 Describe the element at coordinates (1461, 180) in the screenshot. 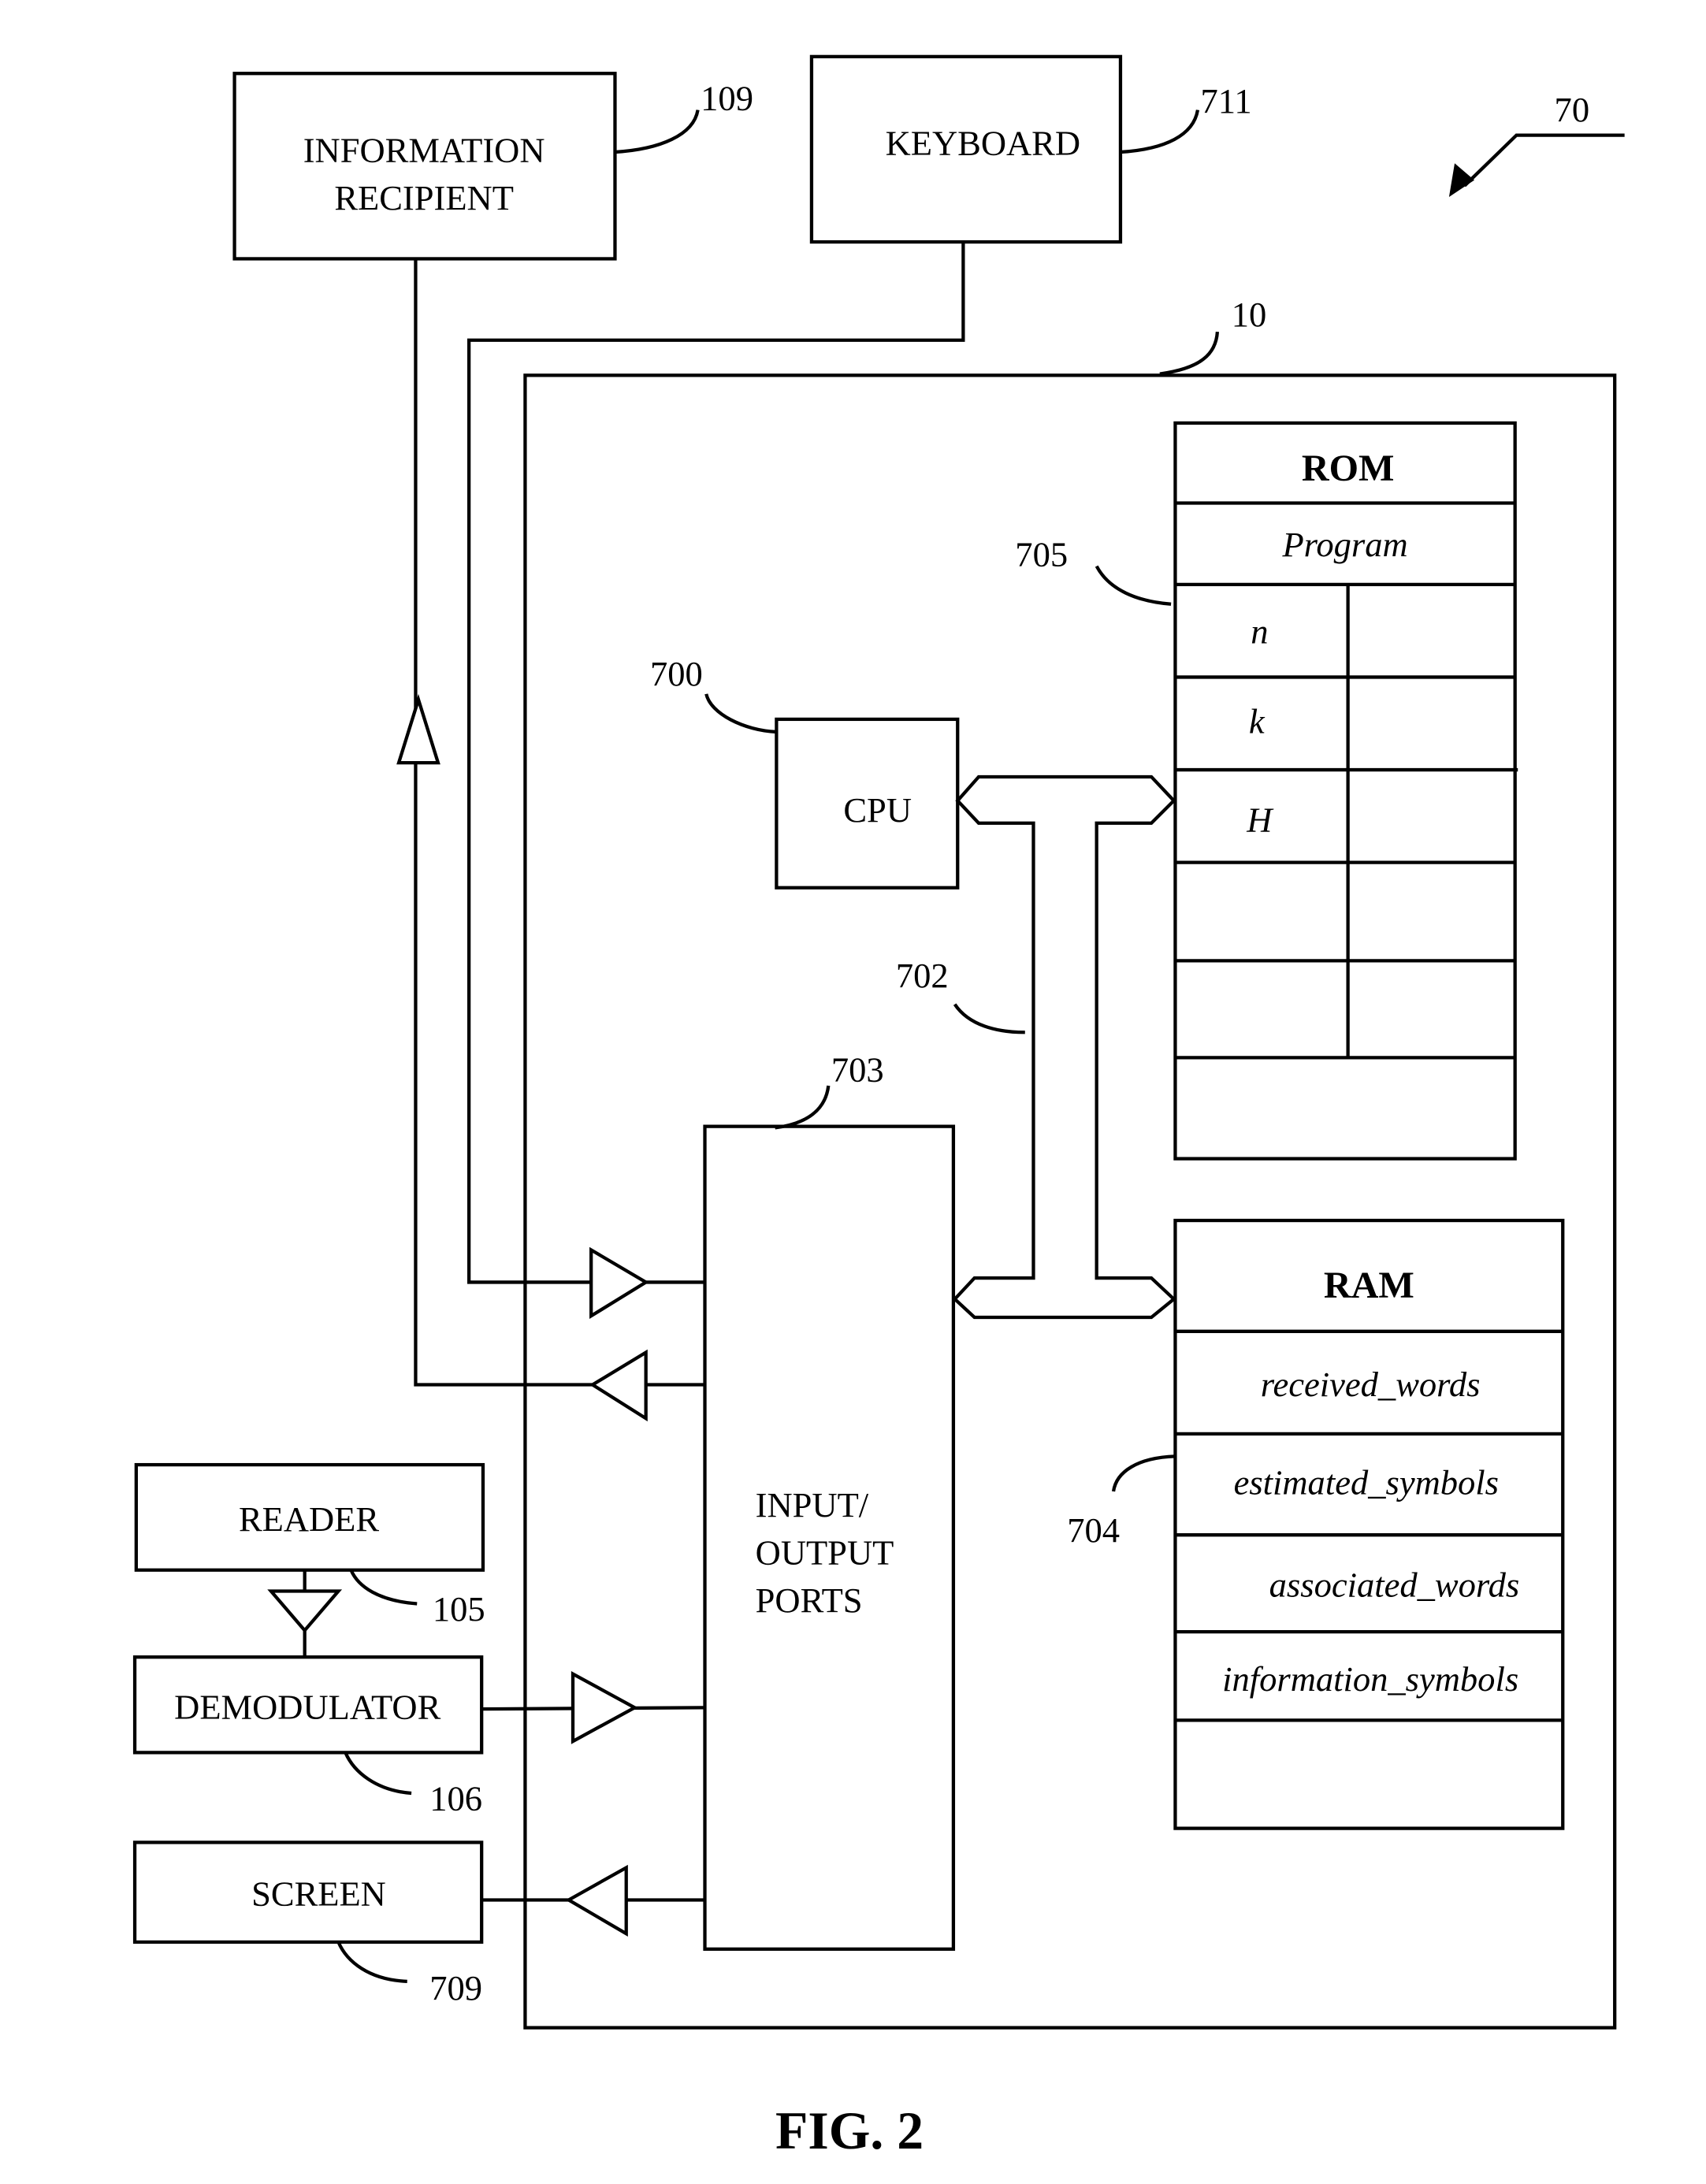

I see `arrow-head-icon` at that location.